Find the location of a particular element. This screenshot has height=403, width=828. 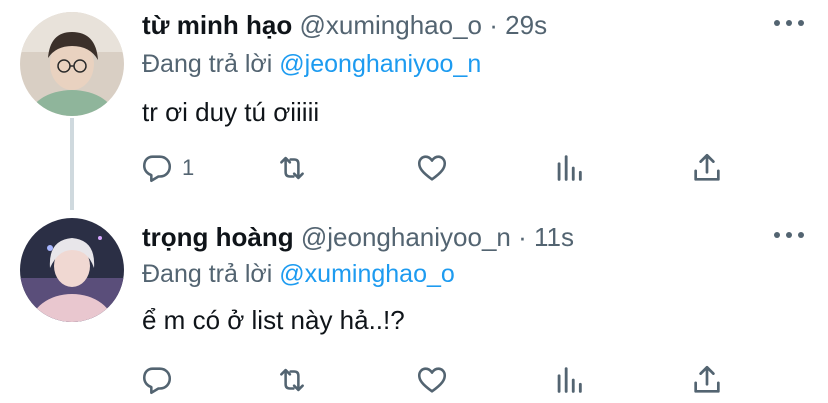

reply-button is located at coordinates (161, 380).